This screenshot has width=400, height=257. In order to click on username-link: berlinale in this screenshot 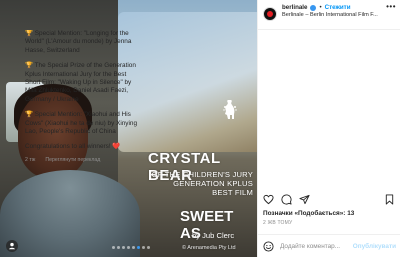, I will do `click(294, 7)`.